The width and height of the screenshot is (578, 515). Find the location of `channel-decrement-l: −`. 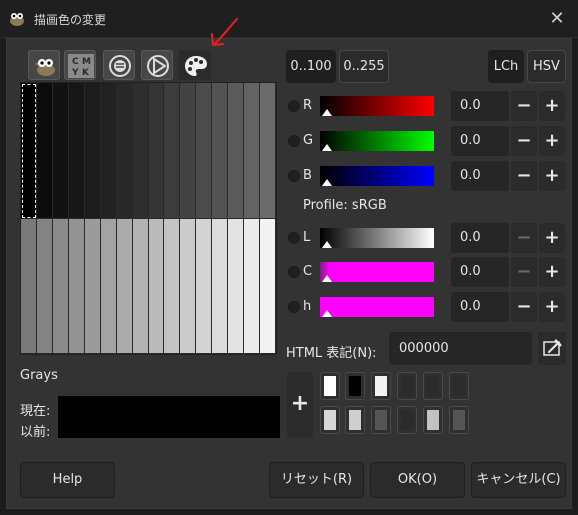

channel-decrement-l: − is located at coordinates (524, 238).